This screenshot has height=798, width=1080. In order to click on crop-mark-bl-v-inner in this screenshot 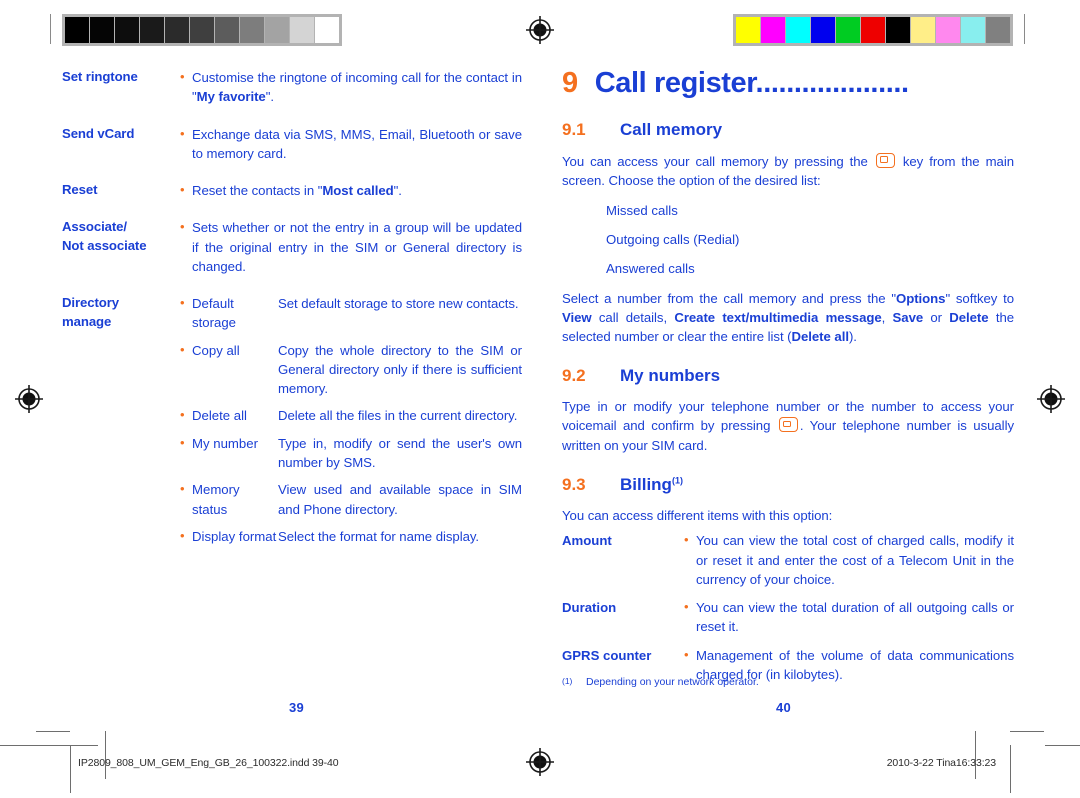, I will do `click(105, 755)`.